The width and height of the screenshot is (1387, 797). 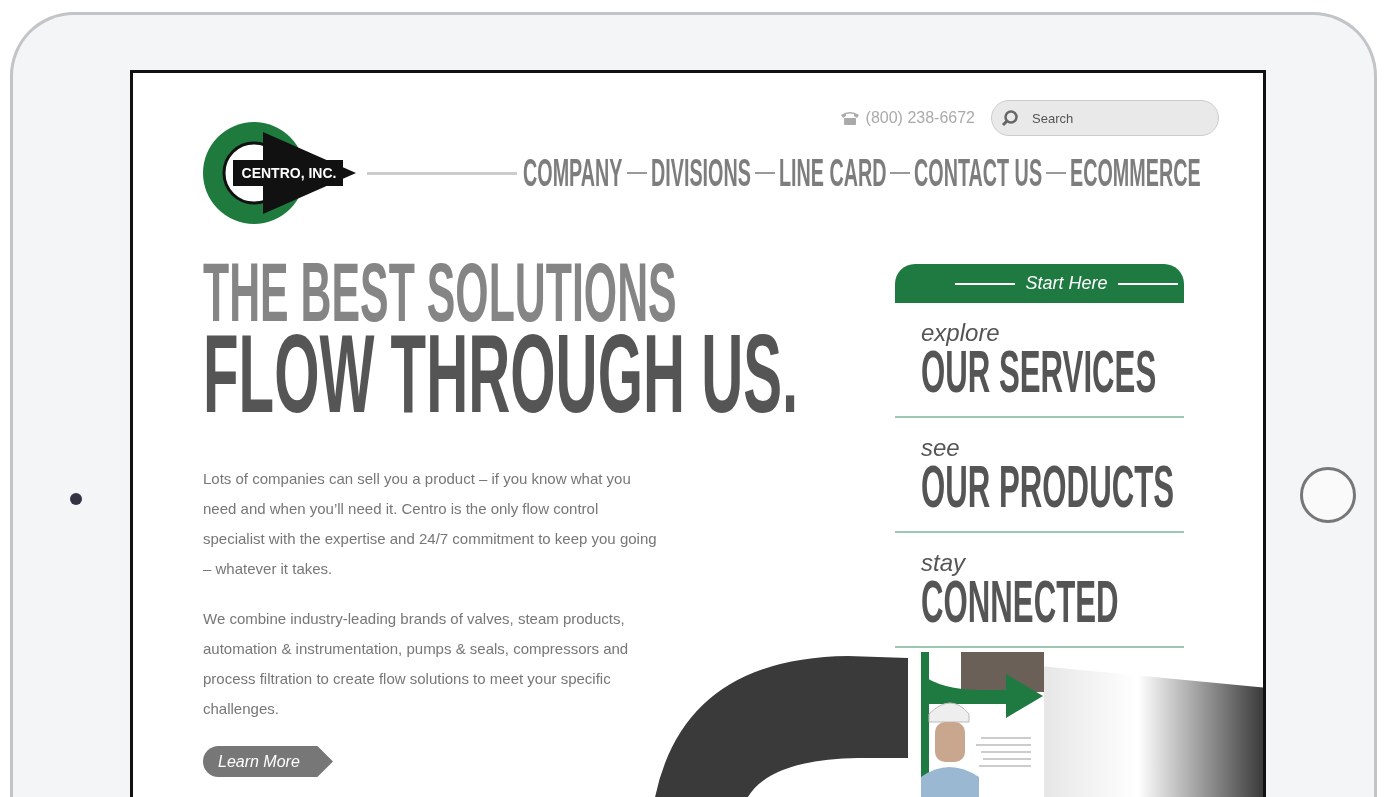 I want to click on camera-icon, so click(x=76, y=499).